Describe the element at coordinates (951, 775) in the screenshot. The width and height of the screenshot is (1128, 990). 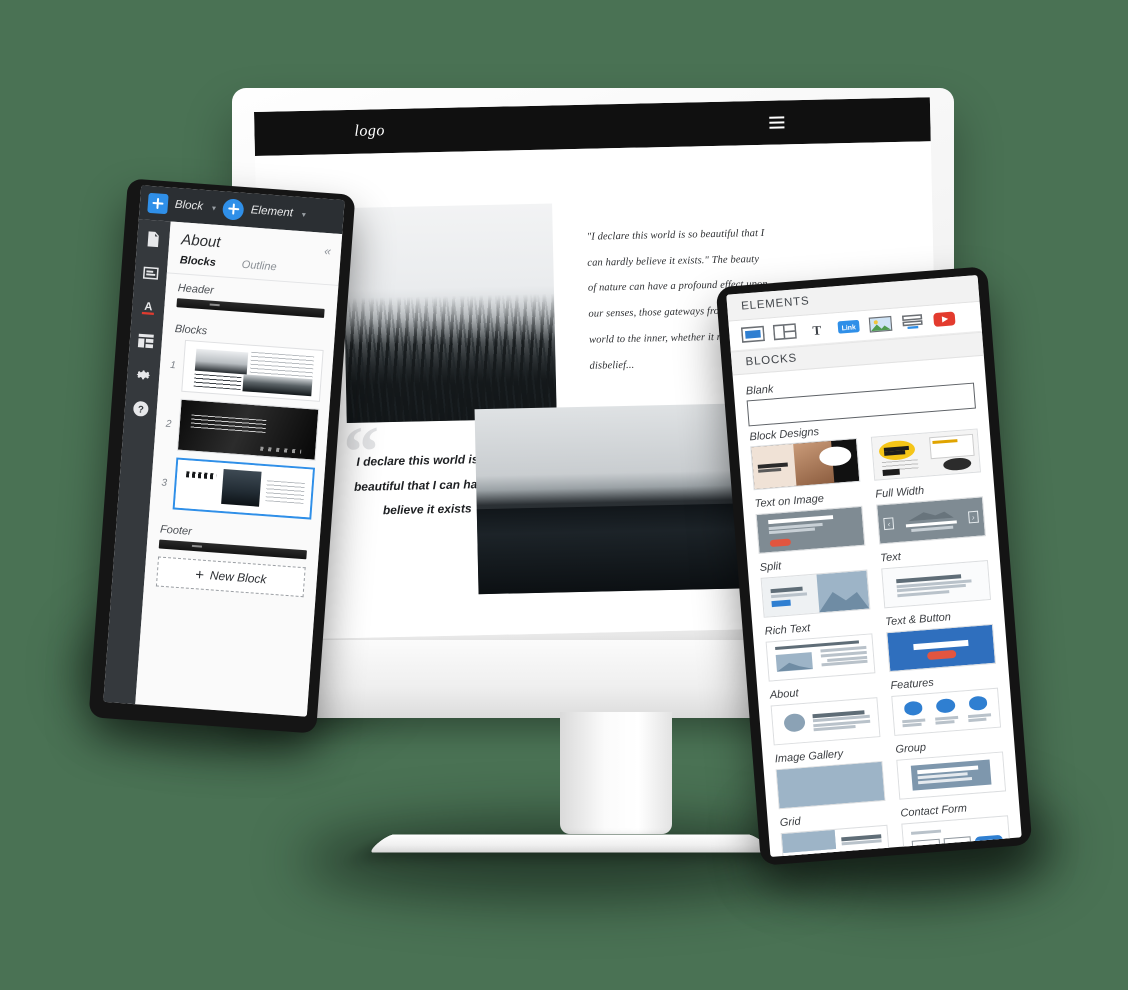
I see `block-thumb-group` at that location.